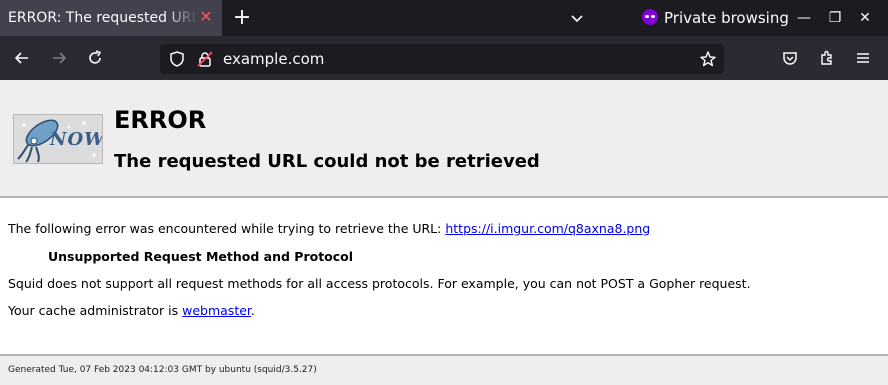 Image resolution: width=888 pixels, height=385 pixels. Describe the element at coordinates (547, 228) in the screenshot. I see `requested-url-link: https://i.imgur.com/q8axna8.png` at that location.